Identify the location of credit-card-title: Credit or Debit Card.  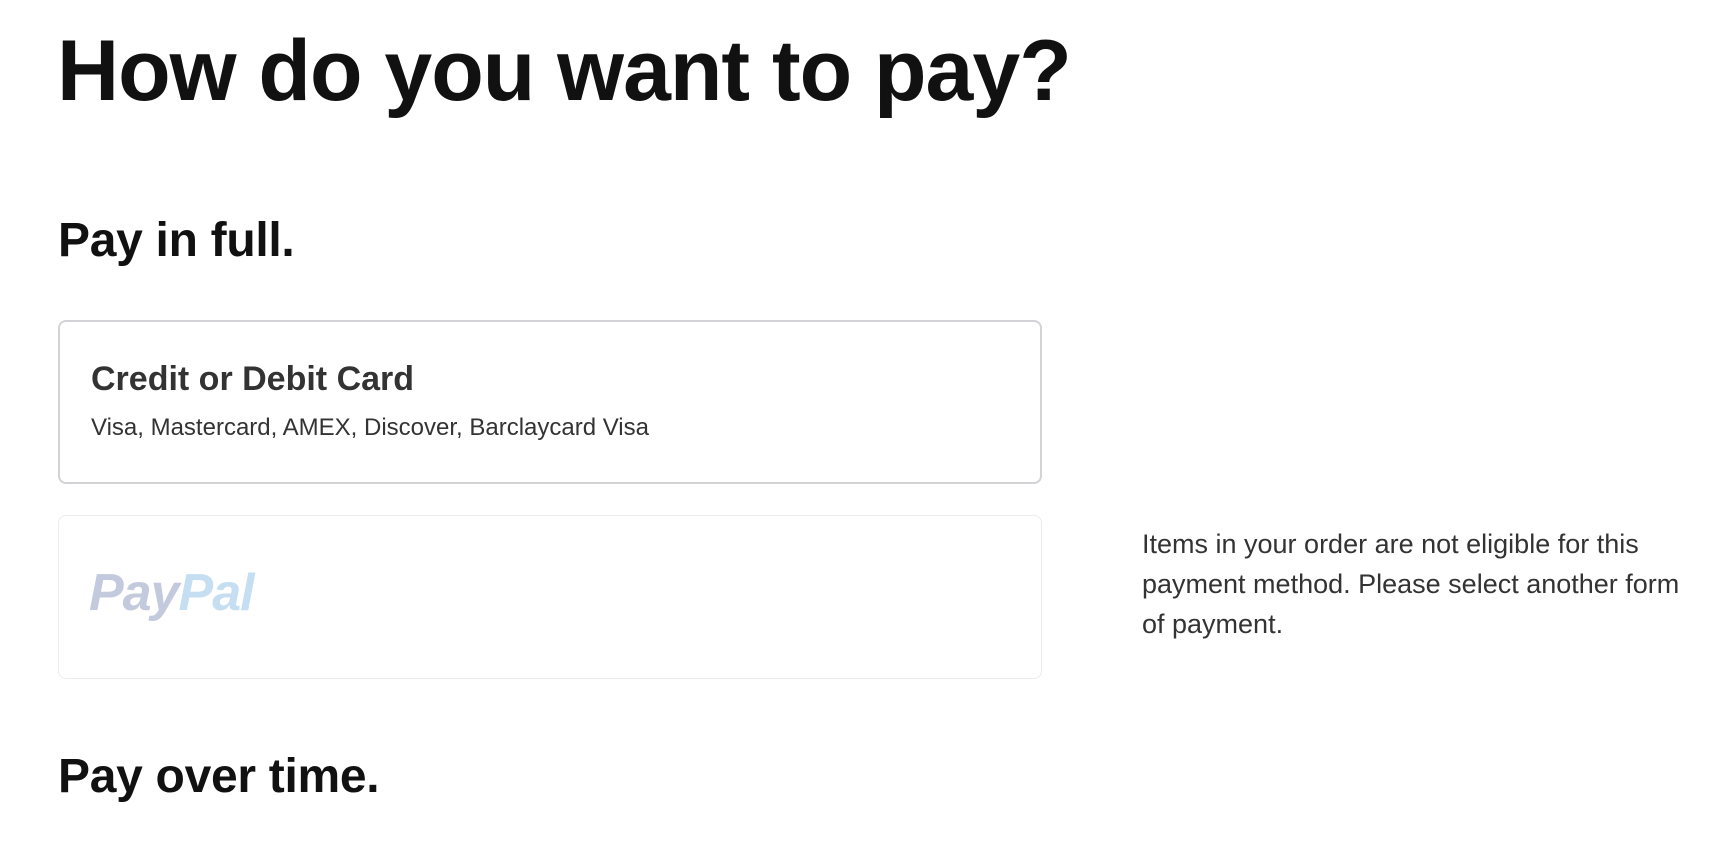
(253, 379).